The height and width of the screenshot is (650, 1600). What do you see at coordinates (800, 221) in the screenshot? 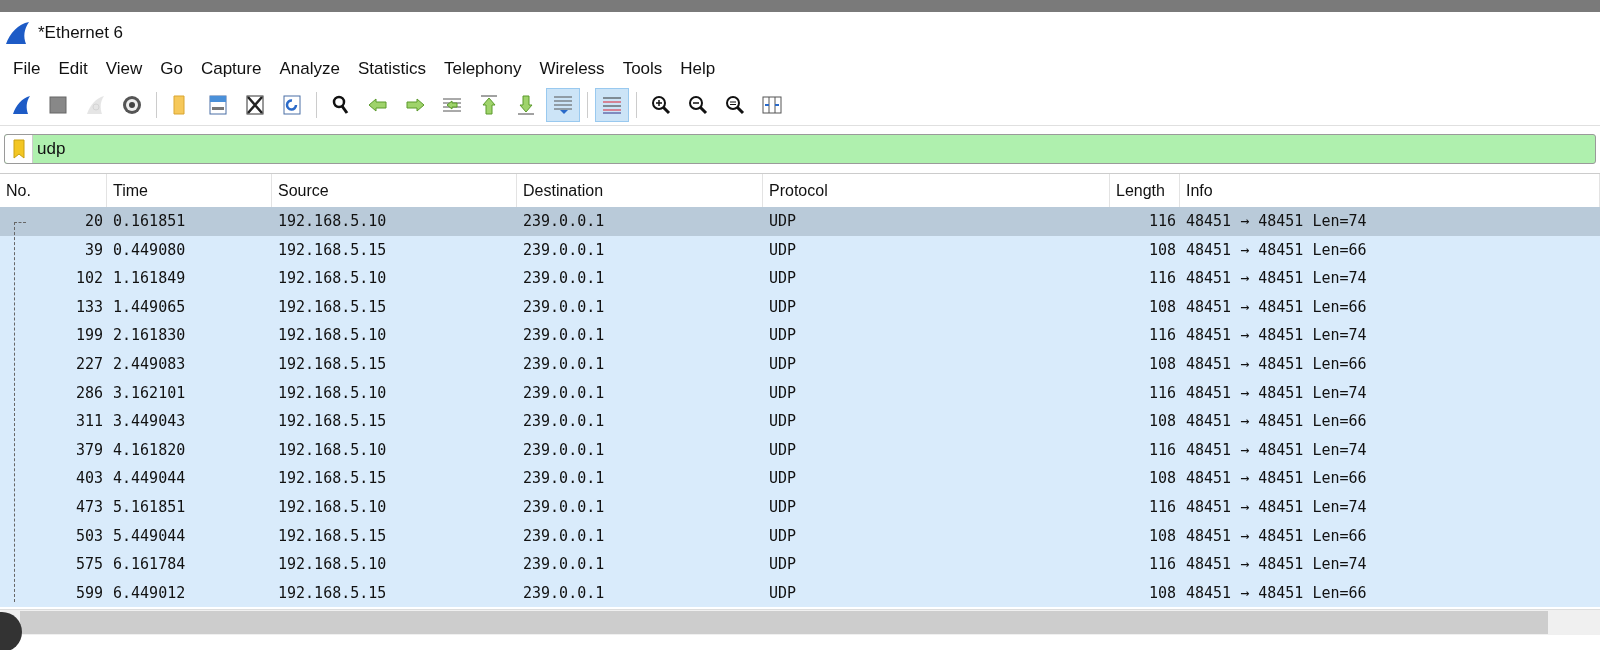
I see `packet-row: 20 0.161851 192.168.5.10 239.0.0.1 UDP 116 48451 → 48451 Len=74` at bounding box center [800, 221].